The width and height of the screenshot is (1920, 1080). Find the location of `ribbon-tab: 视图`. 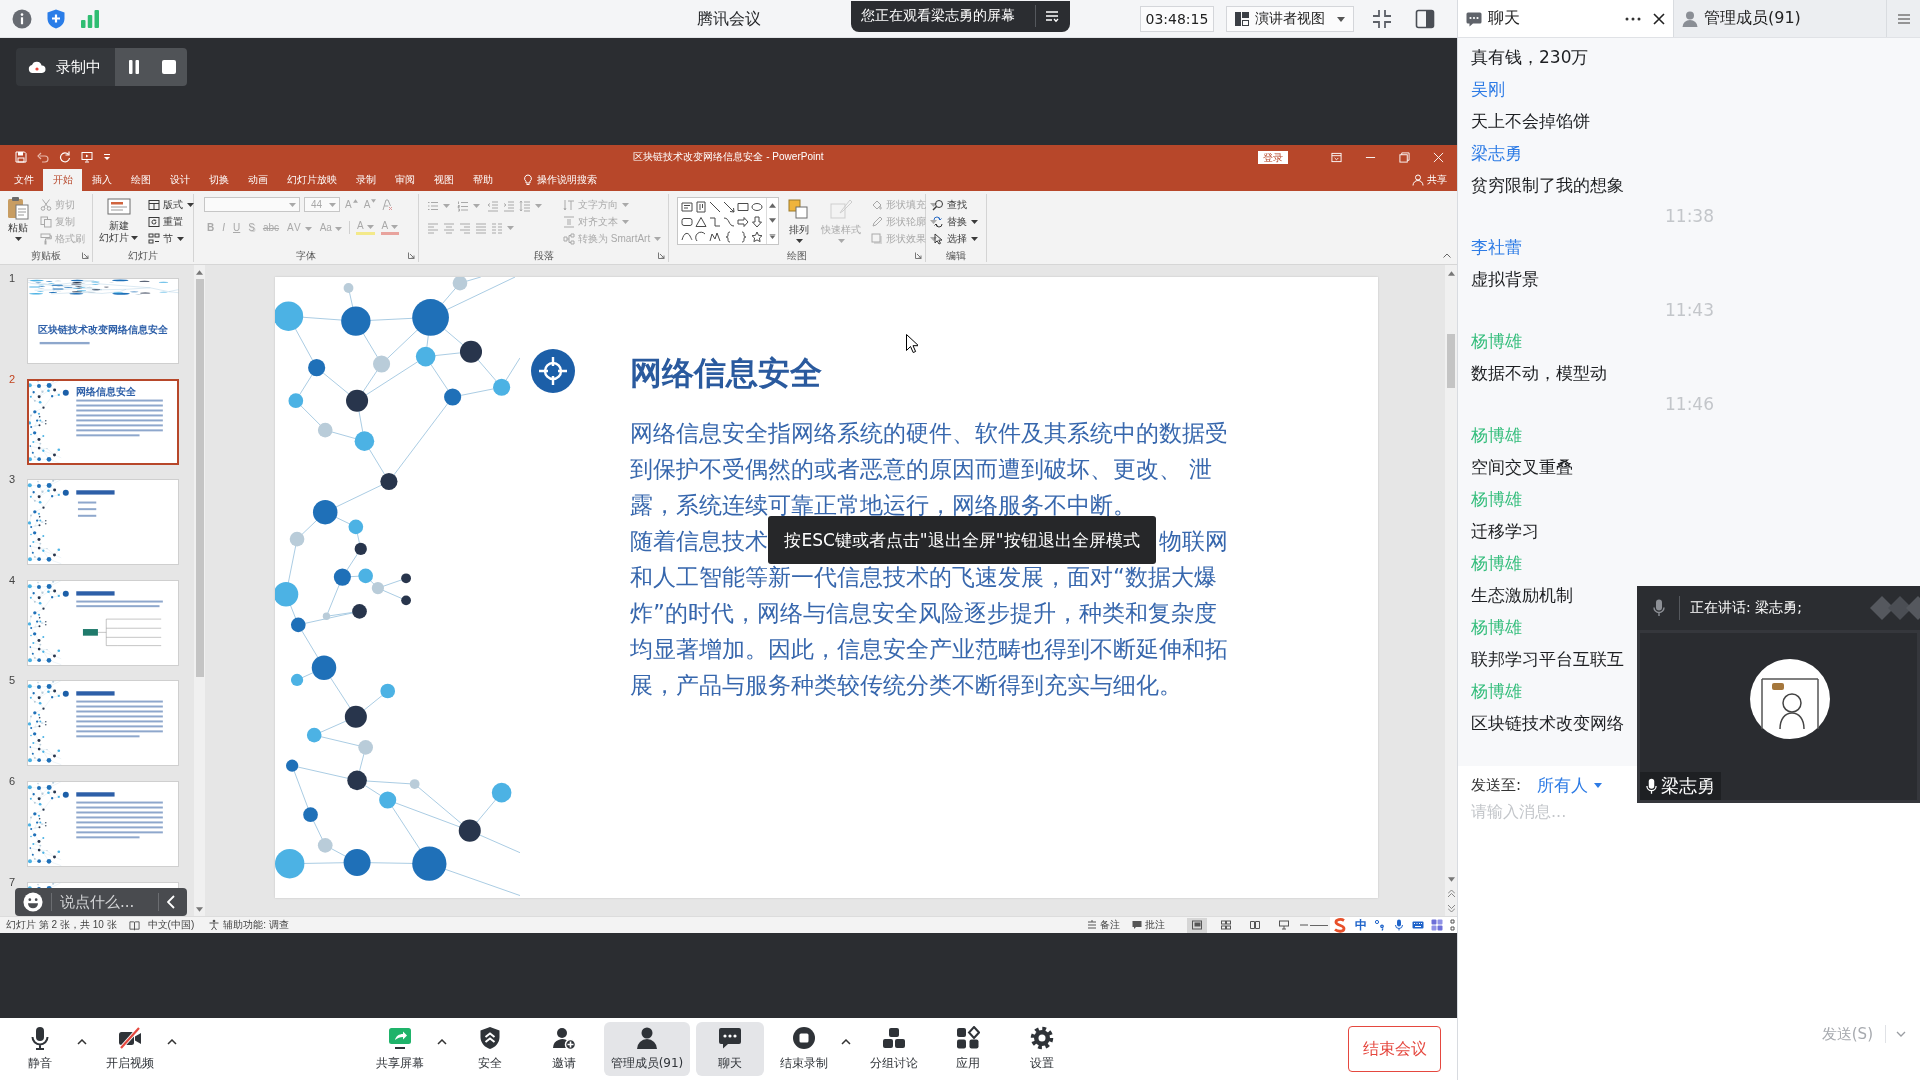

ribbon-tab: 视图 is located at coordinates (443, 180).